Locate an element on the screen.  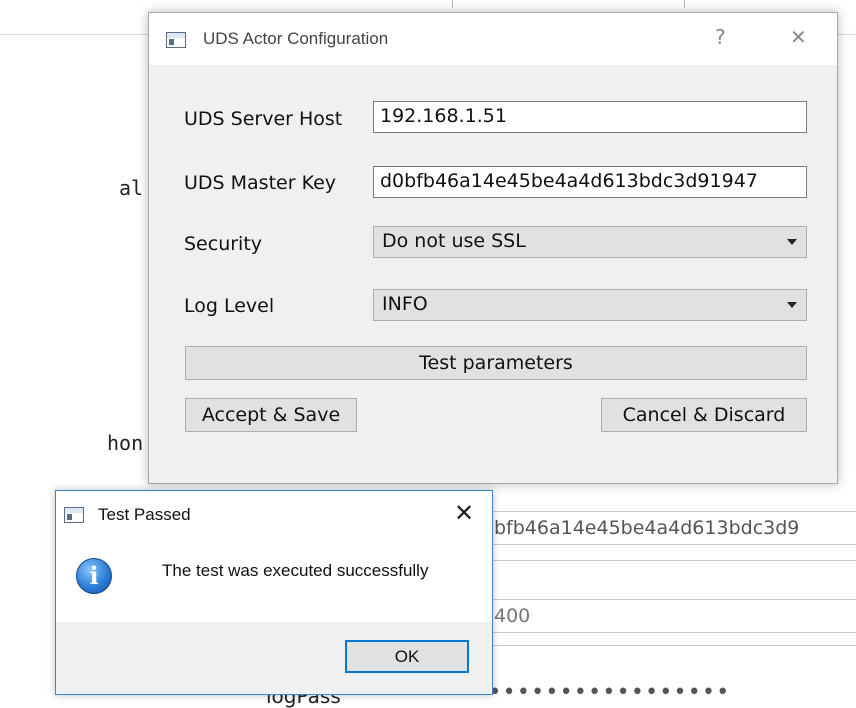
background-port-field: 400 is located at coordinates (663, 616).